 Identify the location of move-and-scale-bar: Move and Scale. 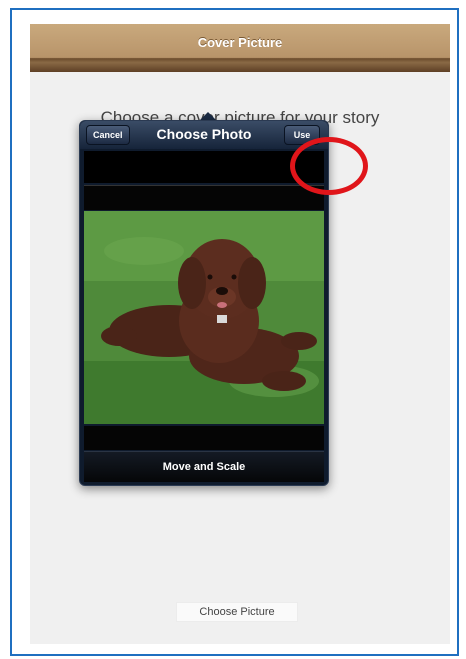
(204, 466).